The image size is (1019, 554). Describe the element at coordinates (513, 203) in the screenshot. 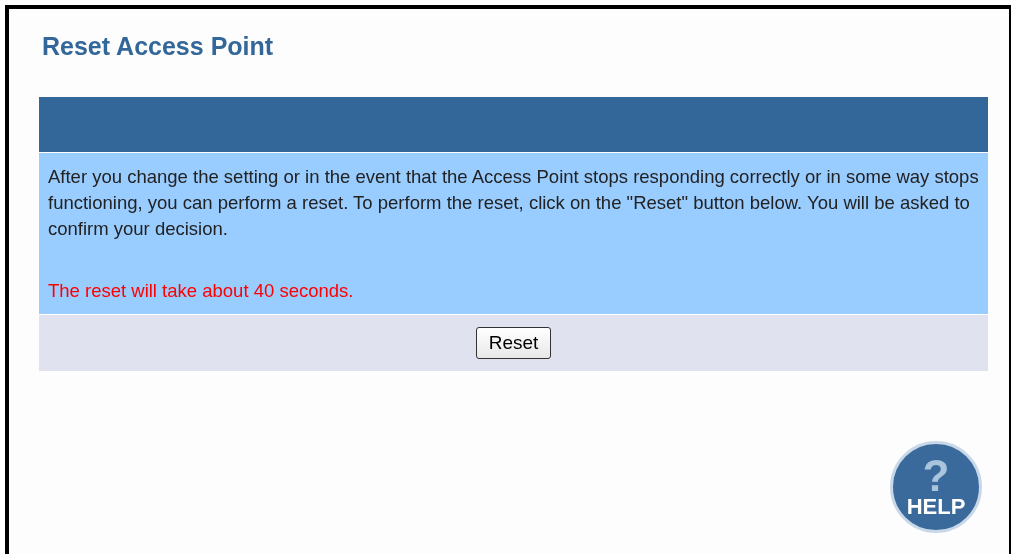

I see `description-text: After you change the setting or in the event that the Access Point stops responding correctly or in some way stops functioning, you can perform a reset. To perform the reset, click on the "Reset" button below. You will be asked to confirm your decision.` at that location.